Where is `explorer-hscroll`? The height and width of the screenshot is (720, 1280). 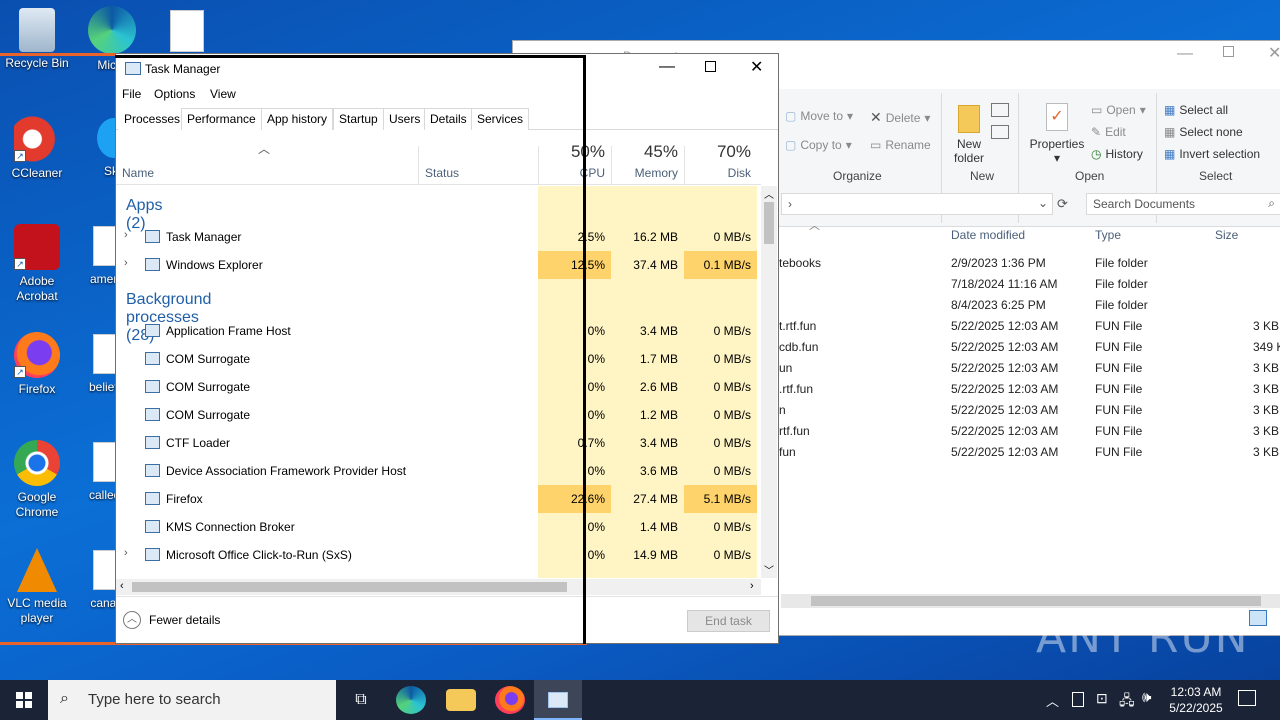
explorer-hscroll is located at coordinates (1030, 601).